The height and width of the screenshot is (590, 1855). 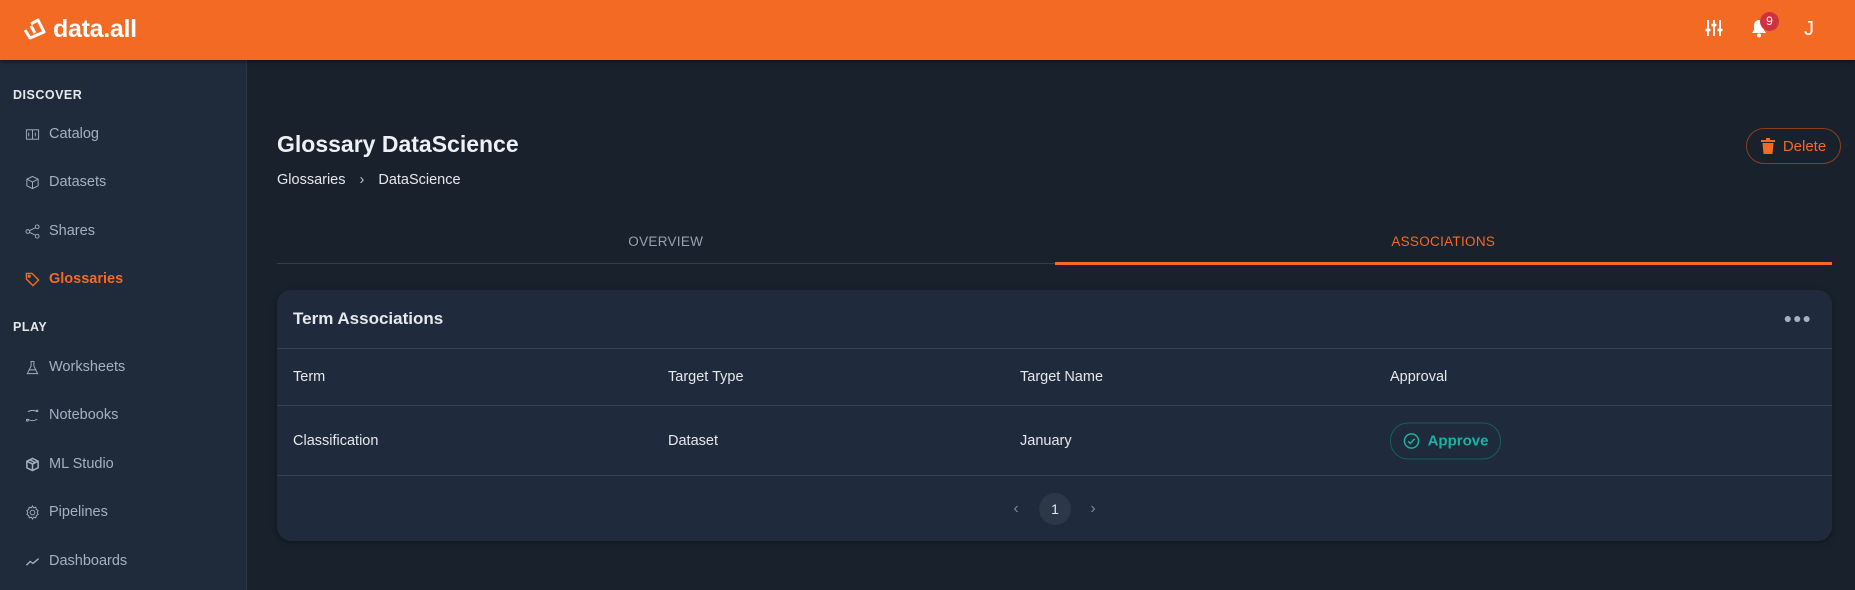 What do you see at coordinates (1809, 29) in the screenshot?
I see `user-avatar: J` at bounding box center [1809, 29].